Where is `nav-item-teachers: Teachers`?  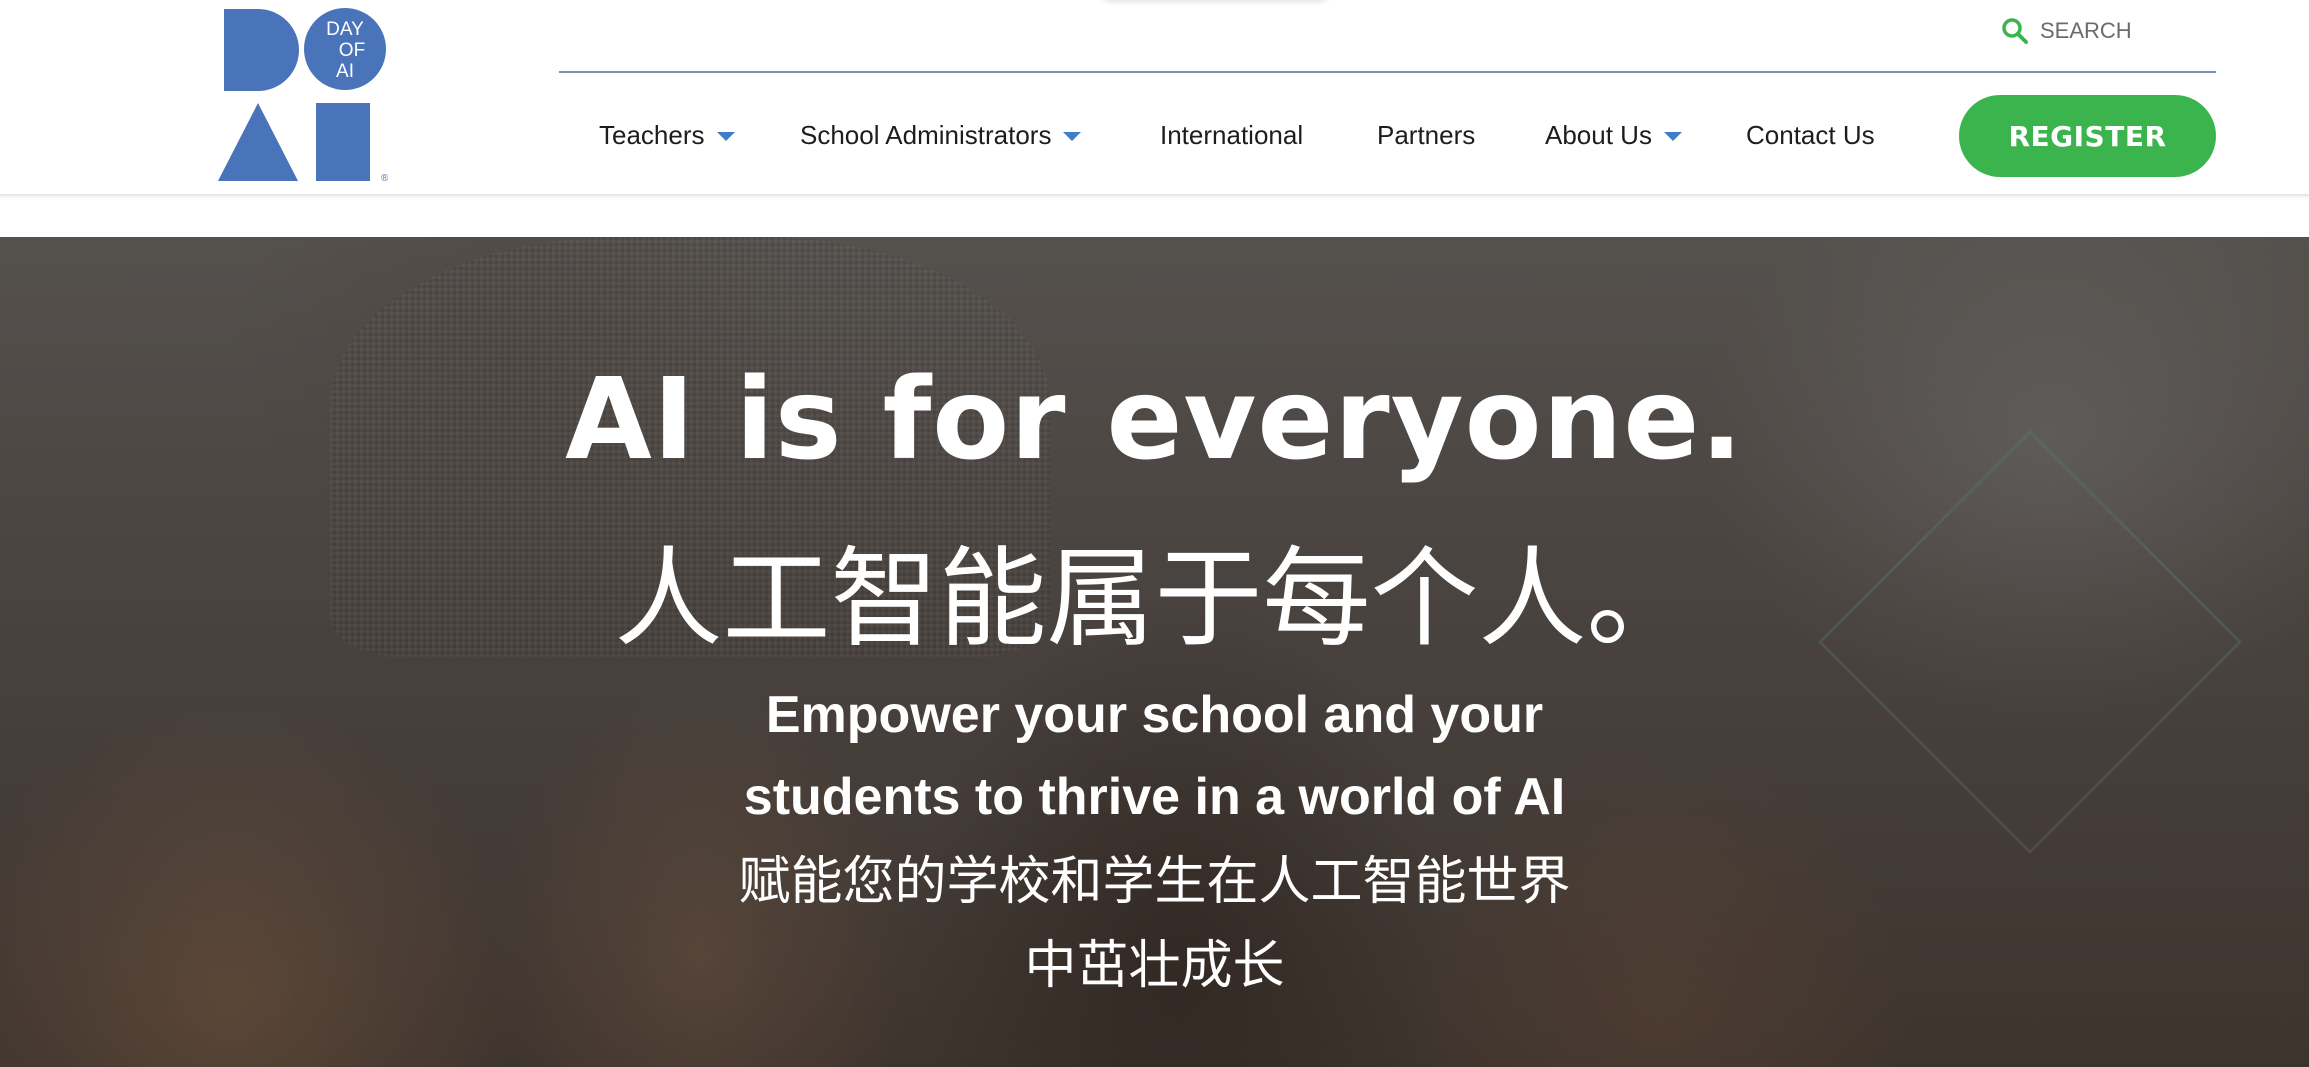
nav-item-teachers: Teachers is located at coordinates (667, 135).